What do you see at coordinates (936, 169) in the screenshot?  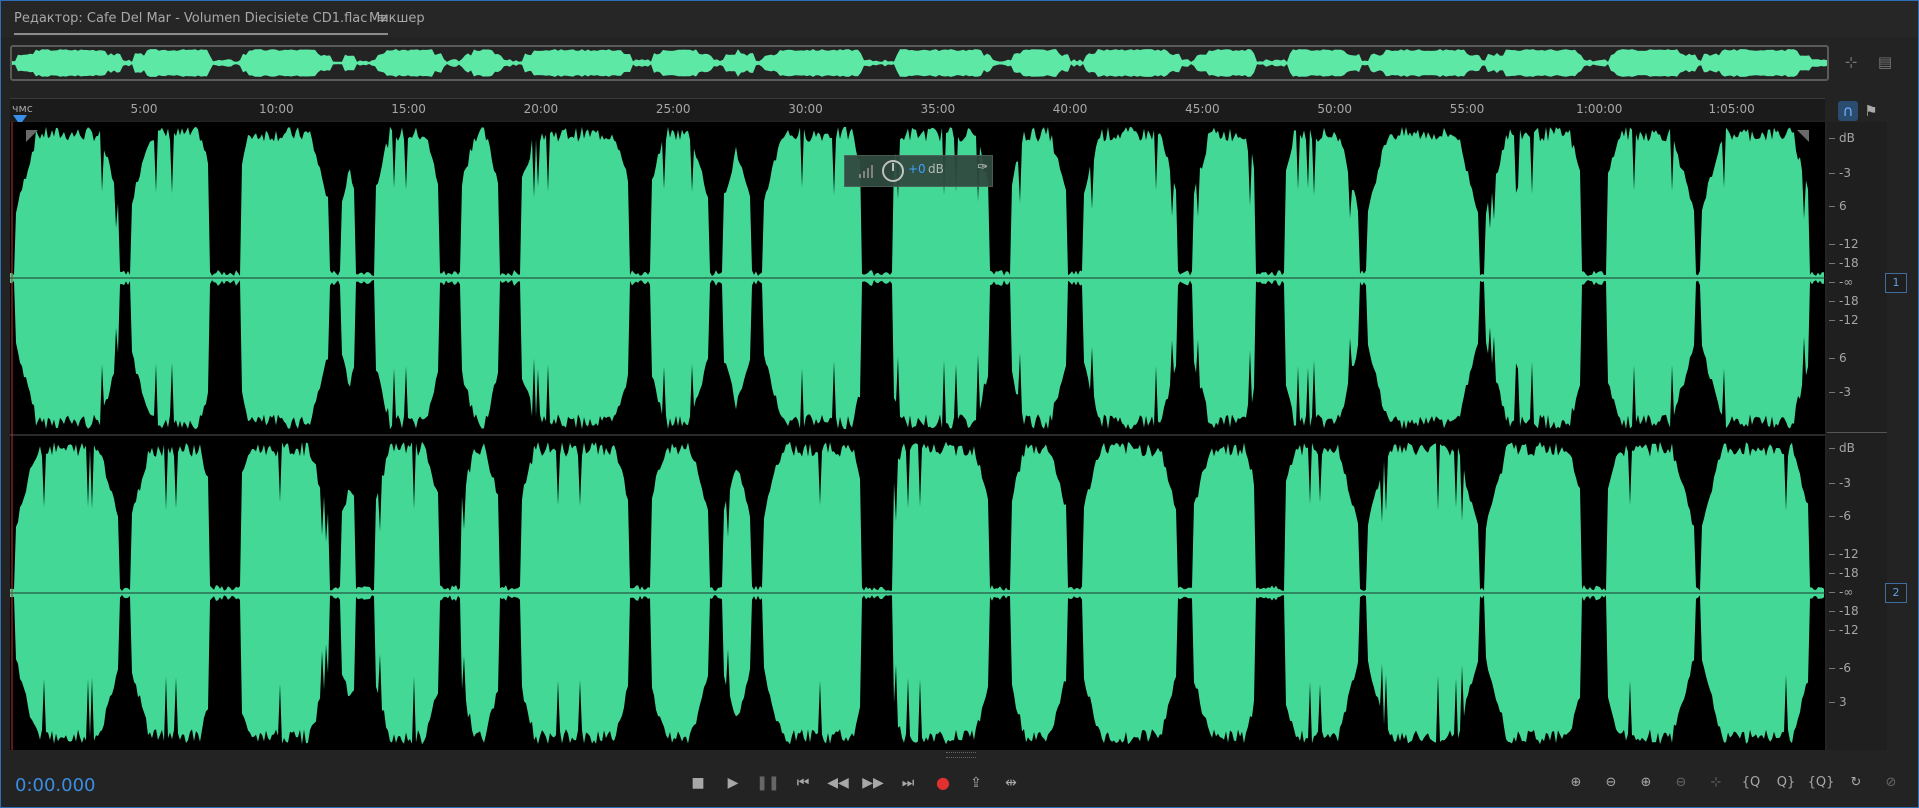 I see `hud-amplitude-unit: dB` at bounding box center [936, 169].